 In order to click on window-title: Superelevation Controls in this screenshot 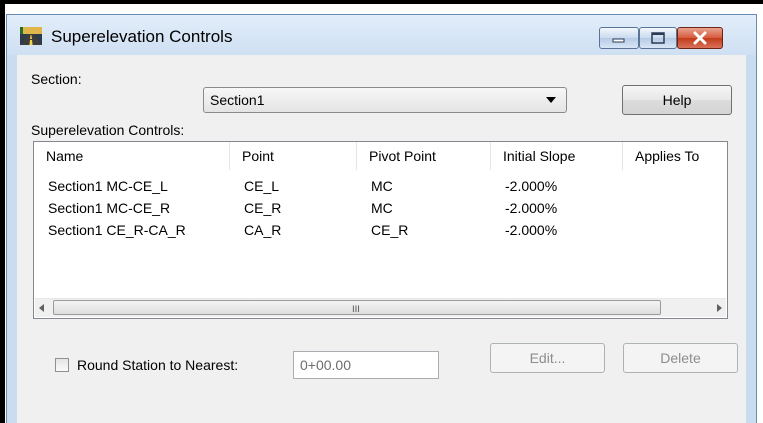, I will do `click(142, 36)`.